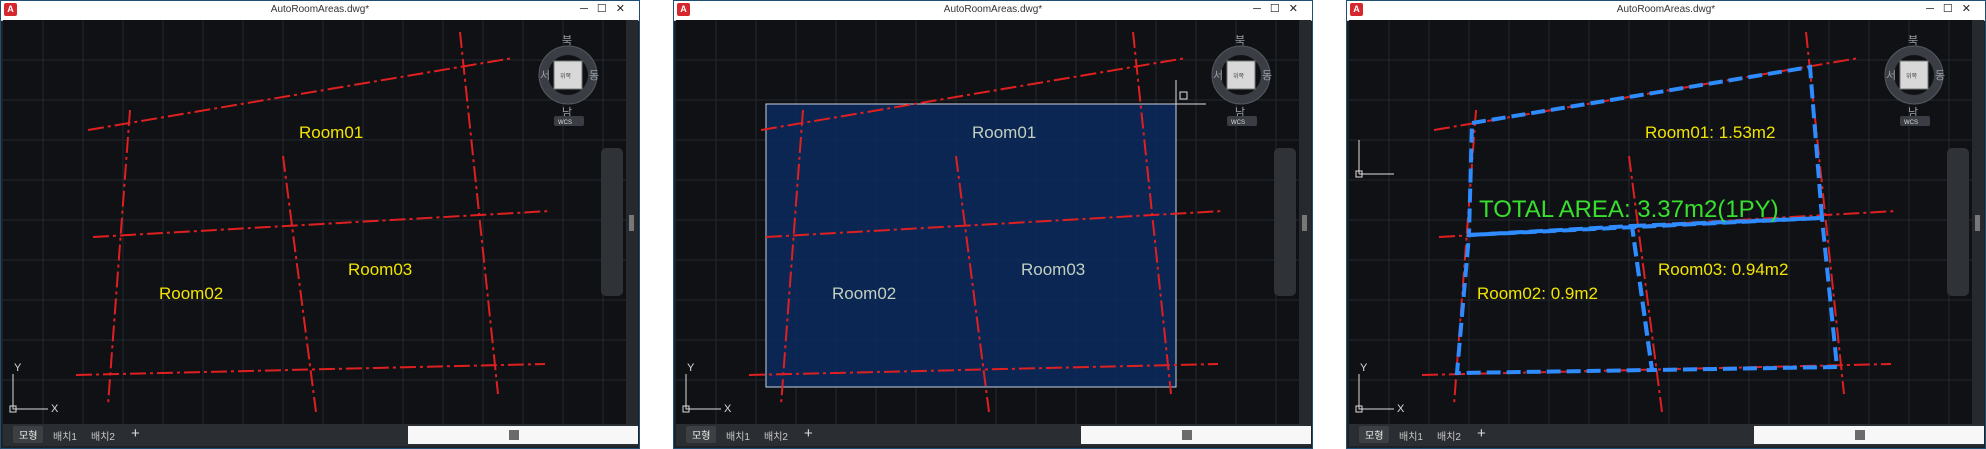 This screenshot has width=1986, height=449. I want to click on room-label-room03: Room03: 0.94m2, so click(1723, 269).